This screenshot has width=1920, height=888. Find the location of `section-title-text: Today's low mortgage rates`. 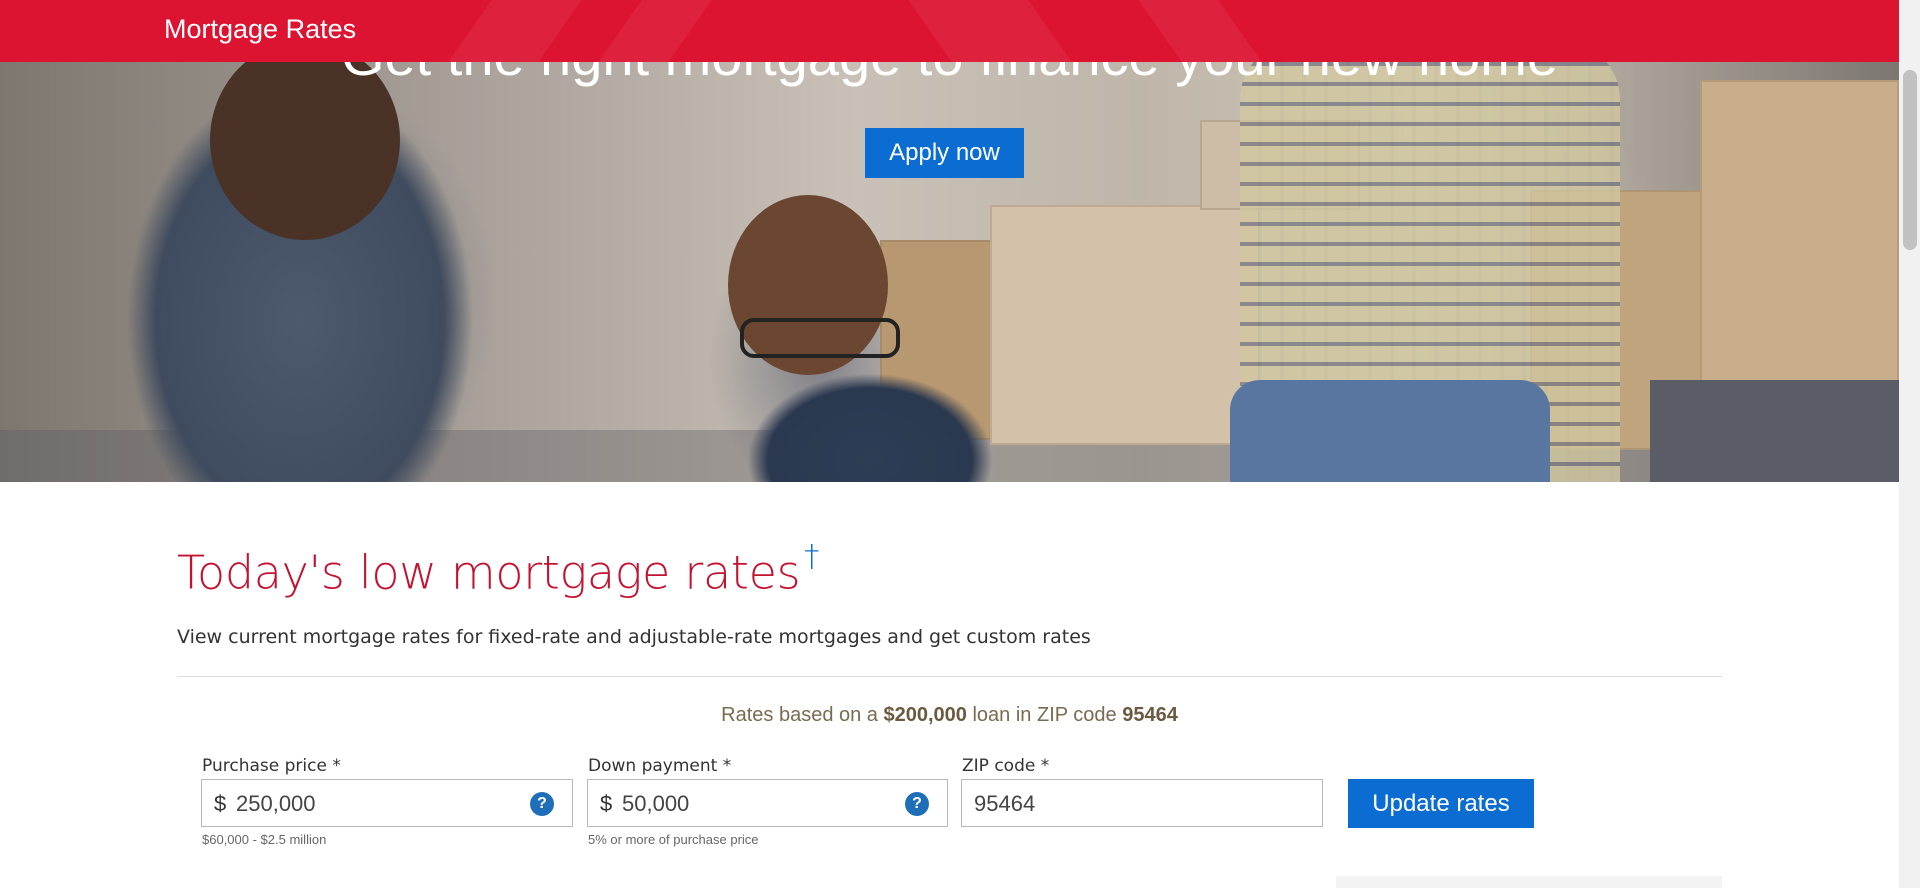

section-title-text: Today's low mortgage rates is located at coordinates (489, 572).